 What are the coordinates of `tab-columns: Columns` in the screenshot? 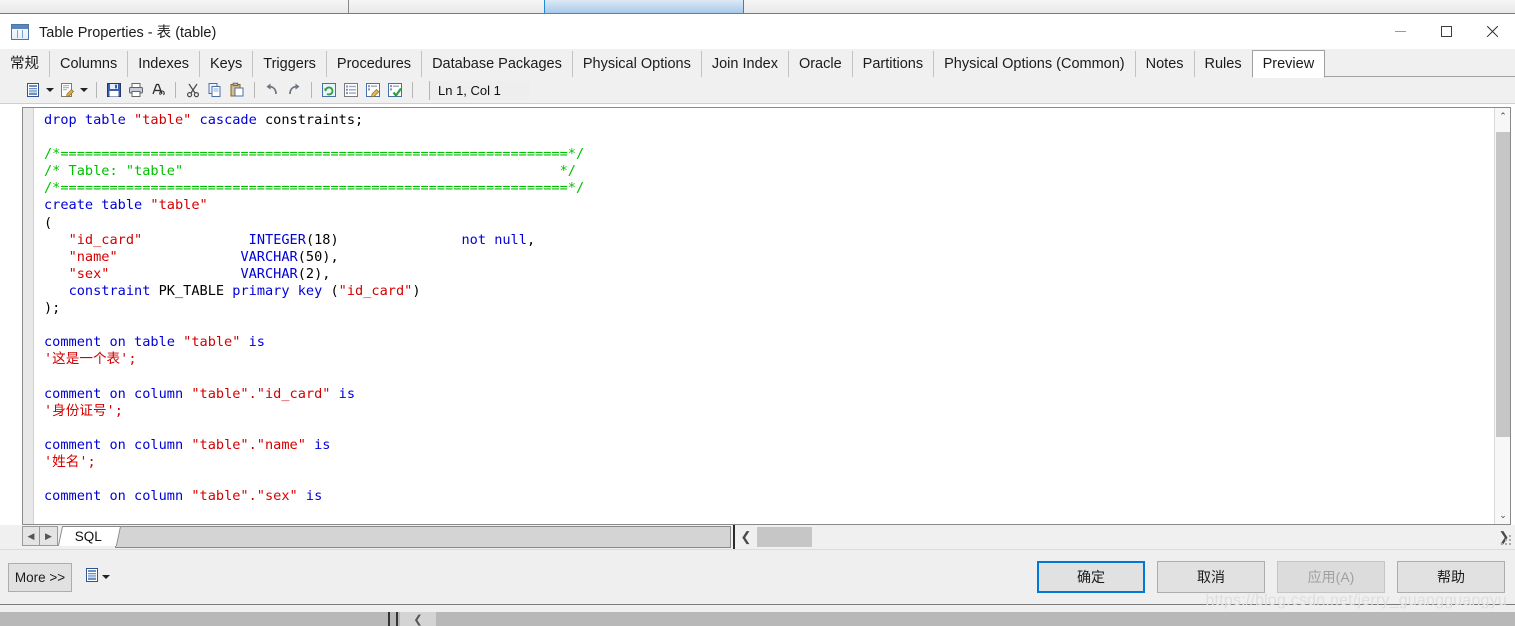 It's located at (89, 64).